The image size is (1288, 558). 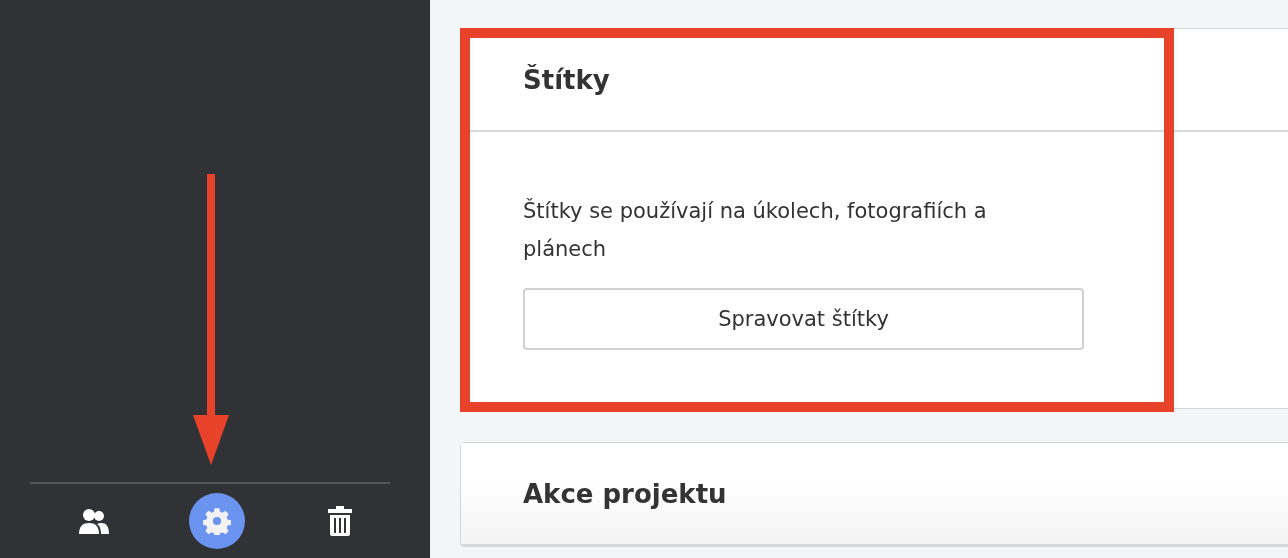 What do you see at coordinates (803, 319) in the screenshot?
I see `manage-tags-button: Spravovat štítky` at bounding box center [803, 319].